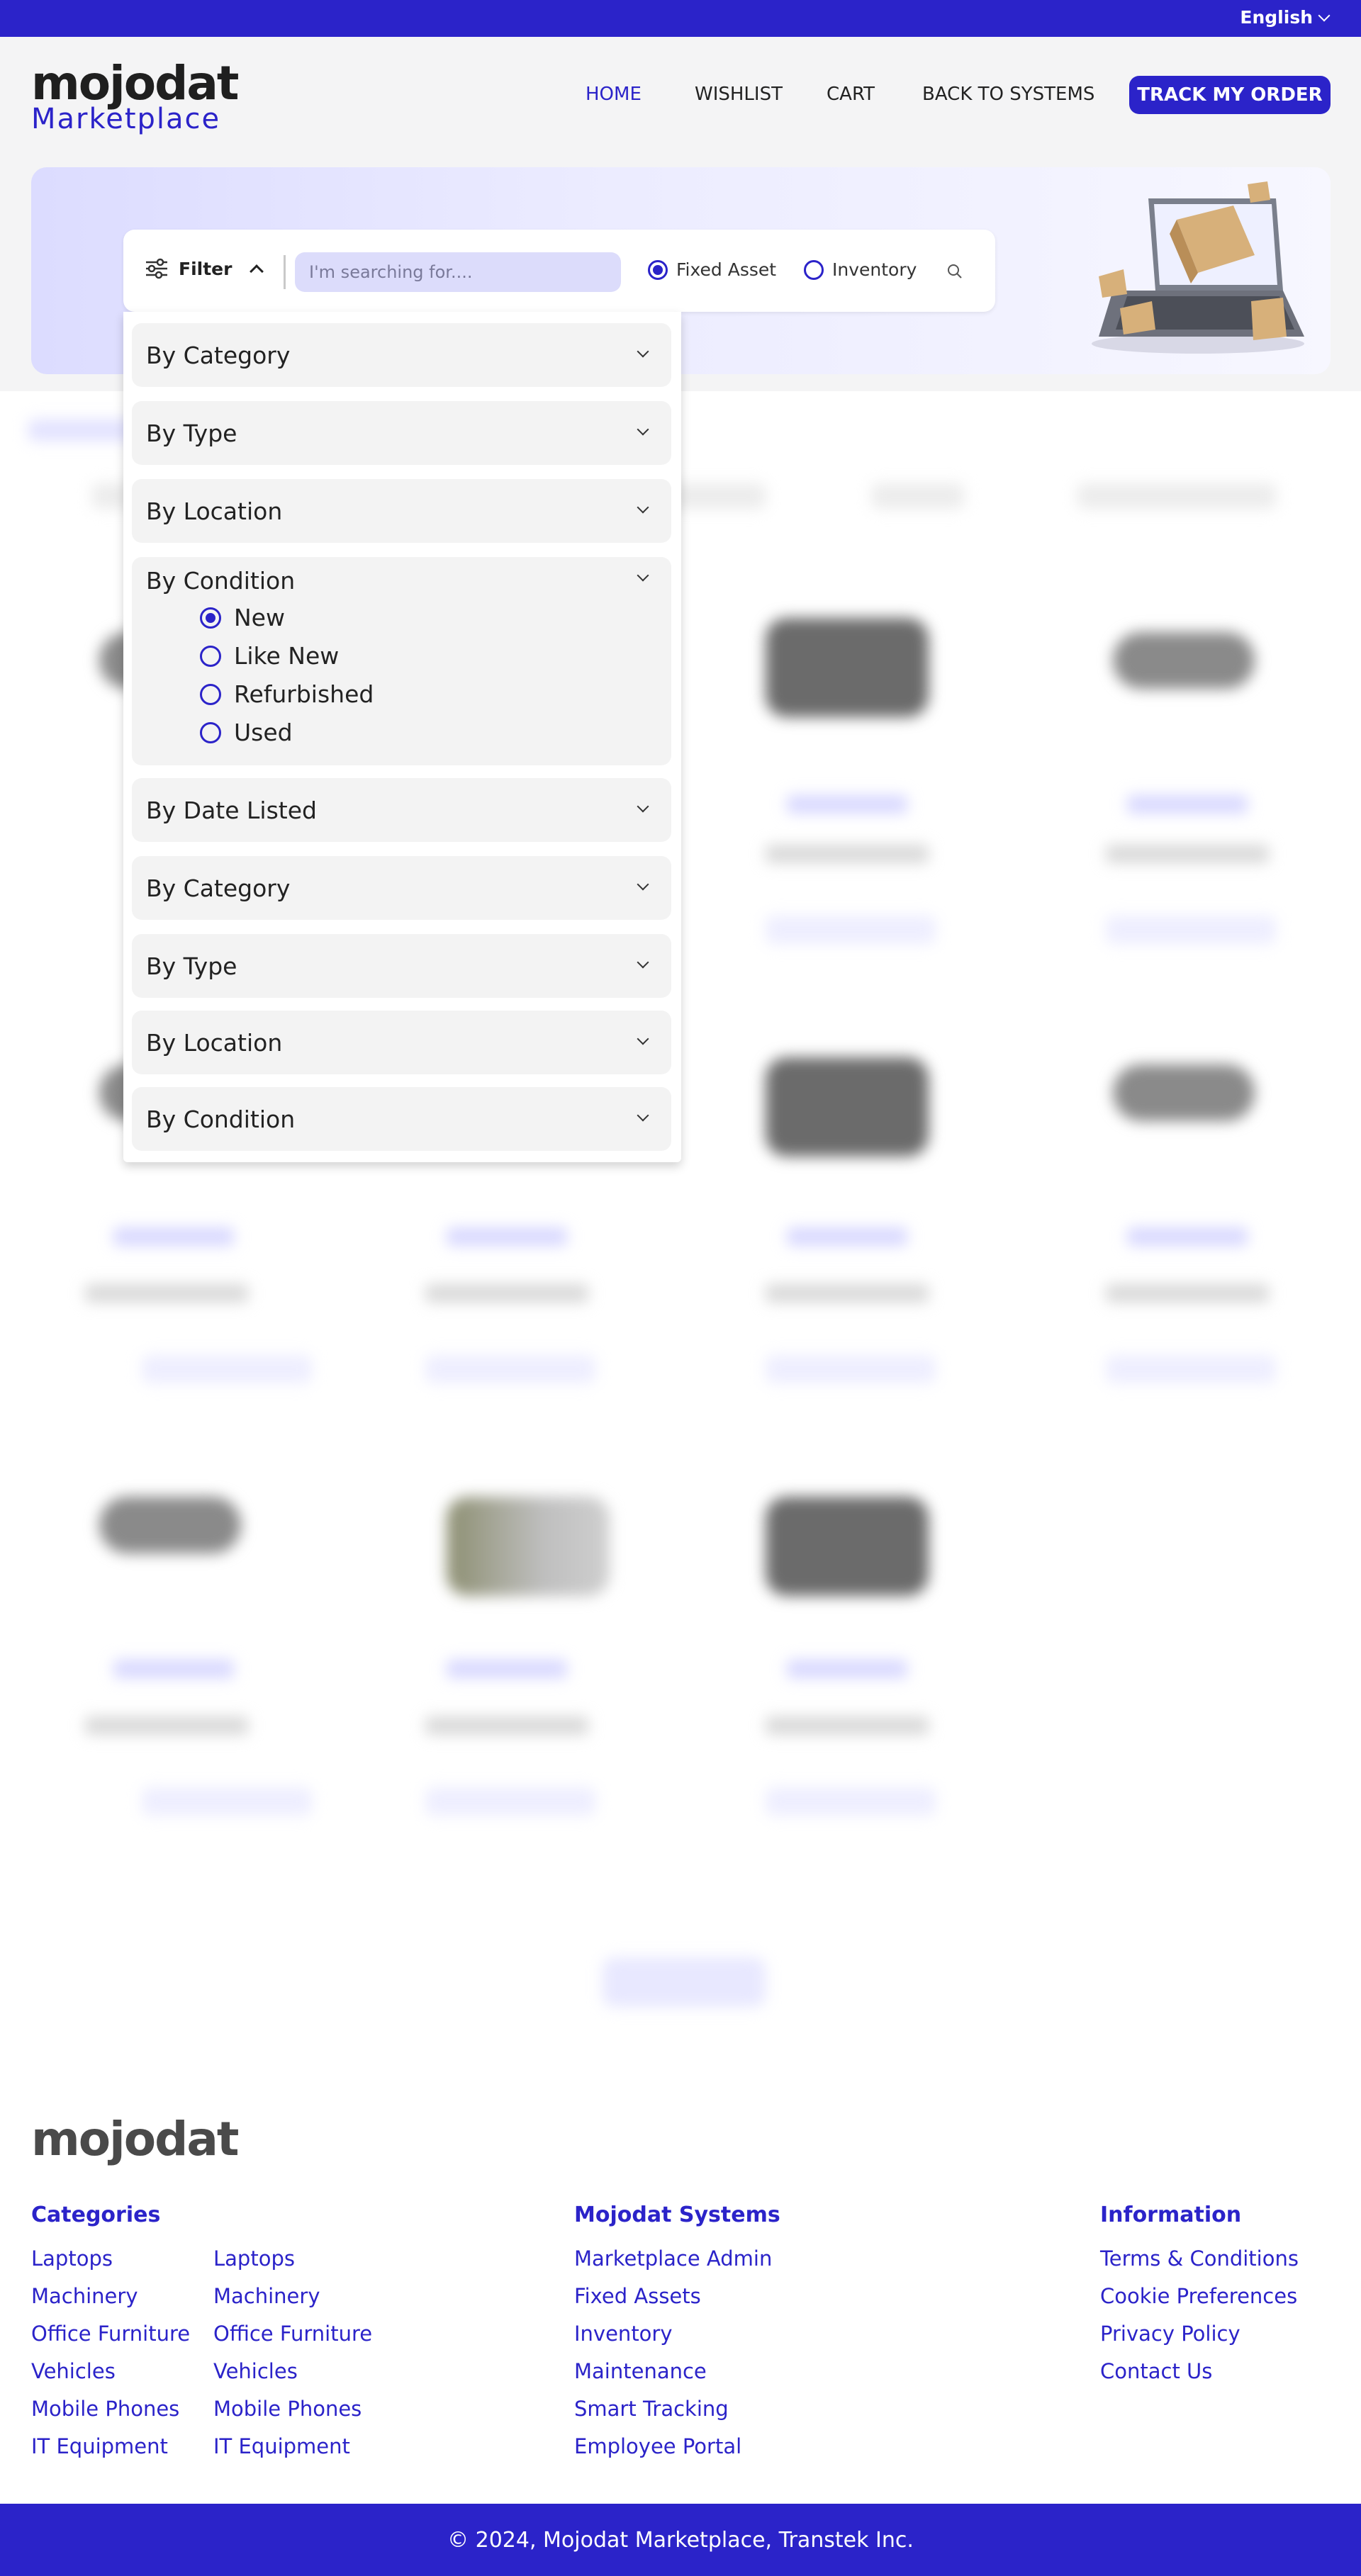 This screenshot has width=1361, height=2576. I want to click on chevron-up-icon, so click(257, 271).